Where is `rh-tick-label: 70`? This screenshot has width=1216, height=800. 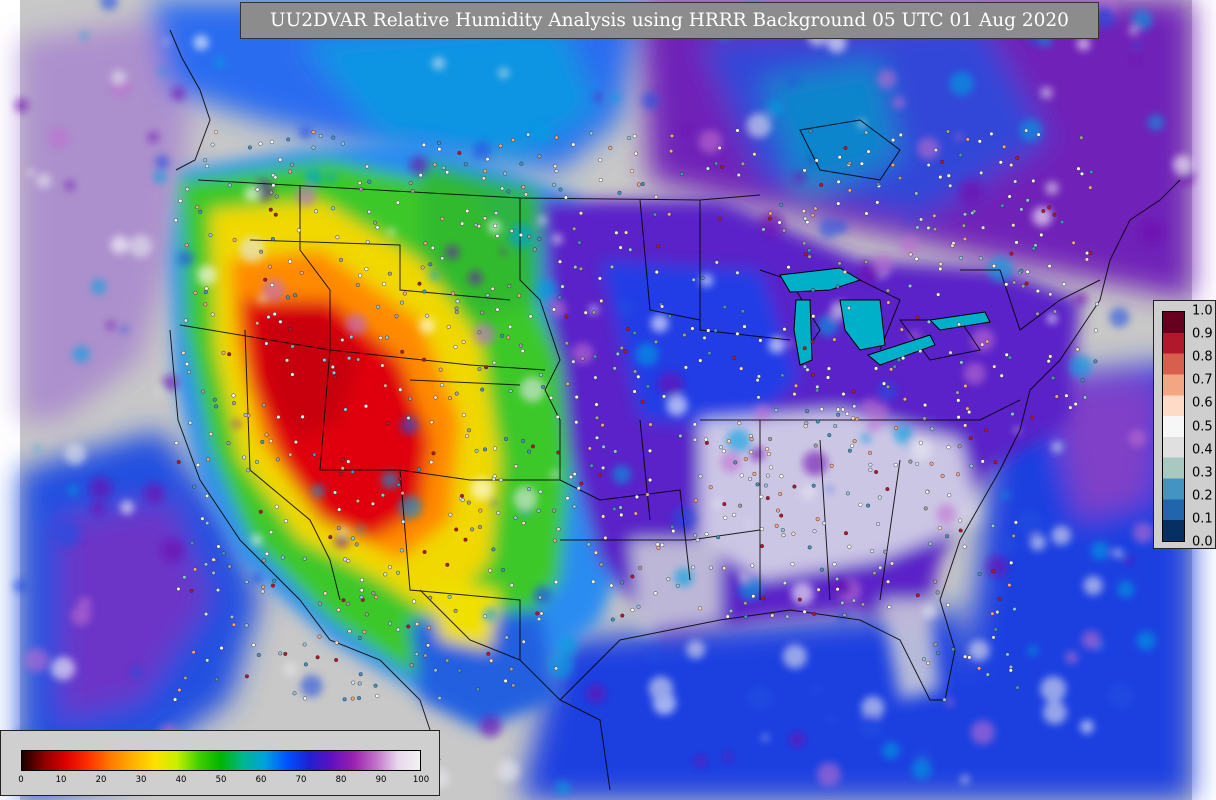 rh-tick-label: 70 is located at coordinates (301, 780).